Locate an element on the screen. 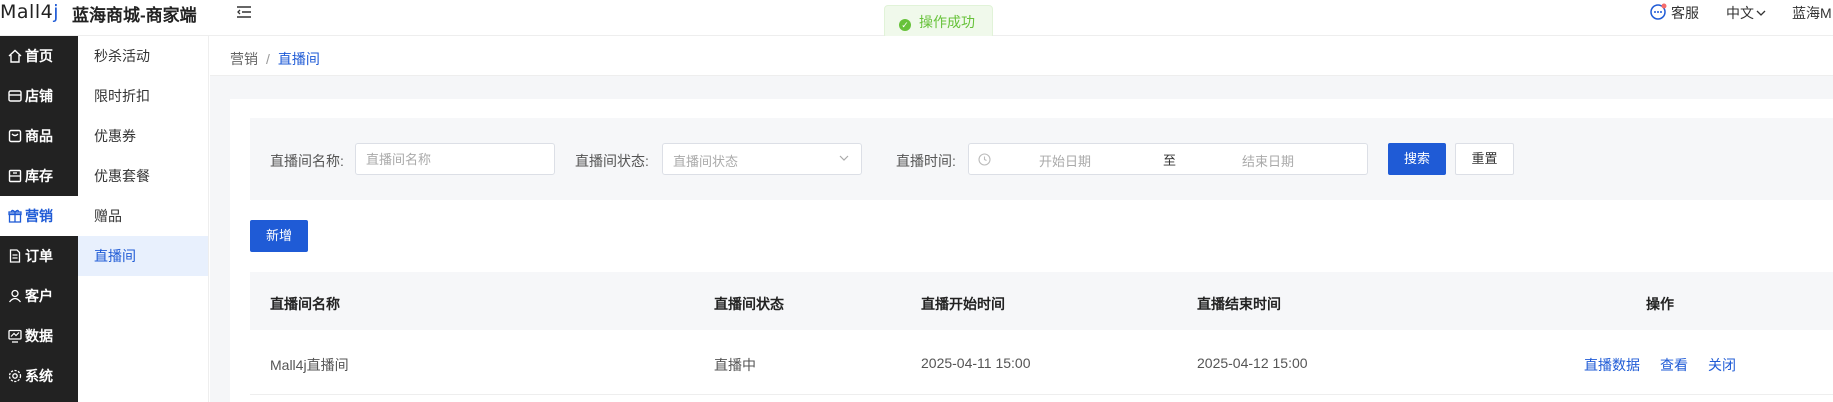 The height and width of the screenshot is (402, 1833). live-room-status-label: 直播间状态: is located at coordinates (612, 161).